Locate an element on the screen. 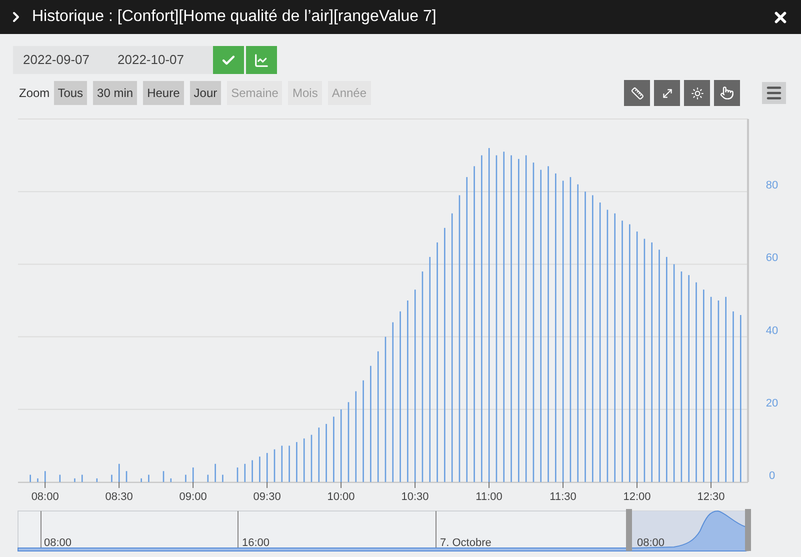 The width and height of the screenshot is (801, 557). validate-button is located at coordinates (228, 60).